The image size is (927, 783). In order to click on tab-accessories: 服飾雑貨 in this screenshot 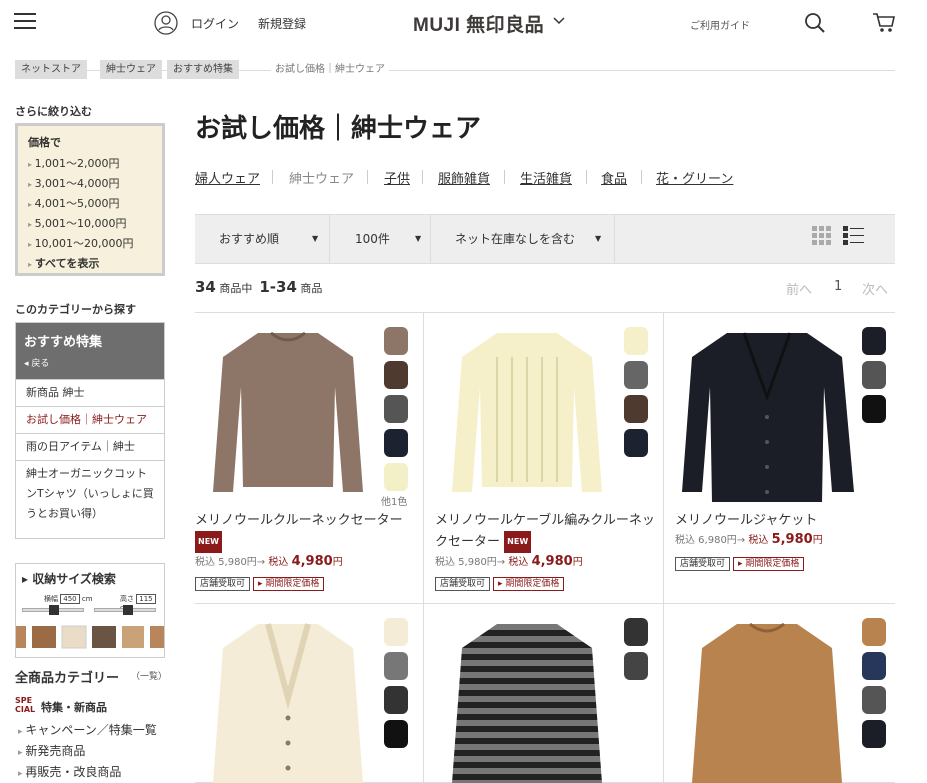, I will do `click(464, 177)`.